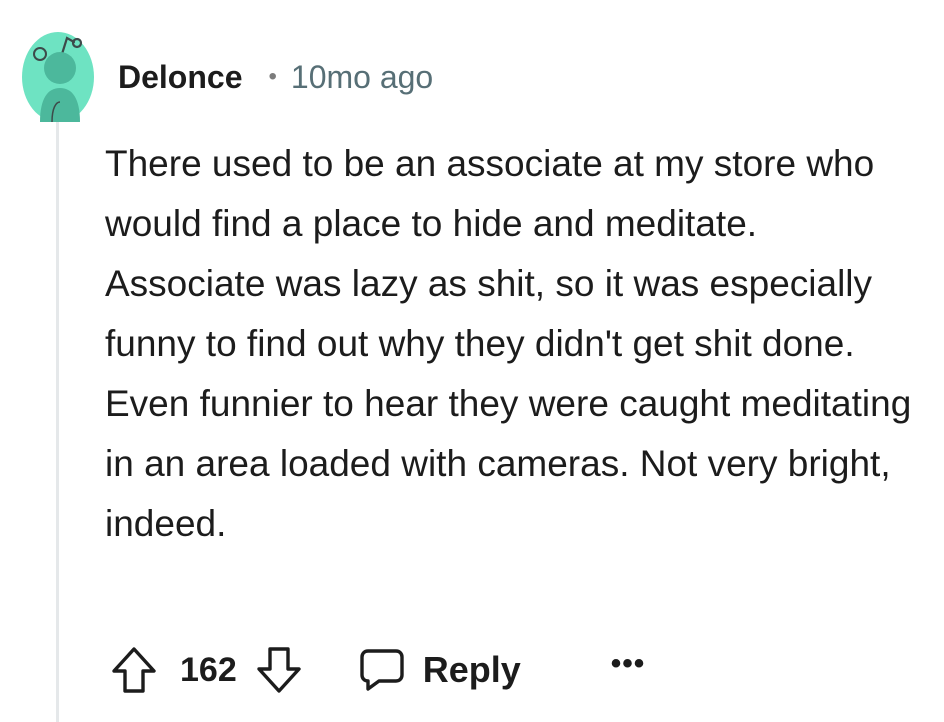 Image resolution: width=944 pixels, height=722 pixels. I want to click on arrow-down-icon, so click(279, 670).